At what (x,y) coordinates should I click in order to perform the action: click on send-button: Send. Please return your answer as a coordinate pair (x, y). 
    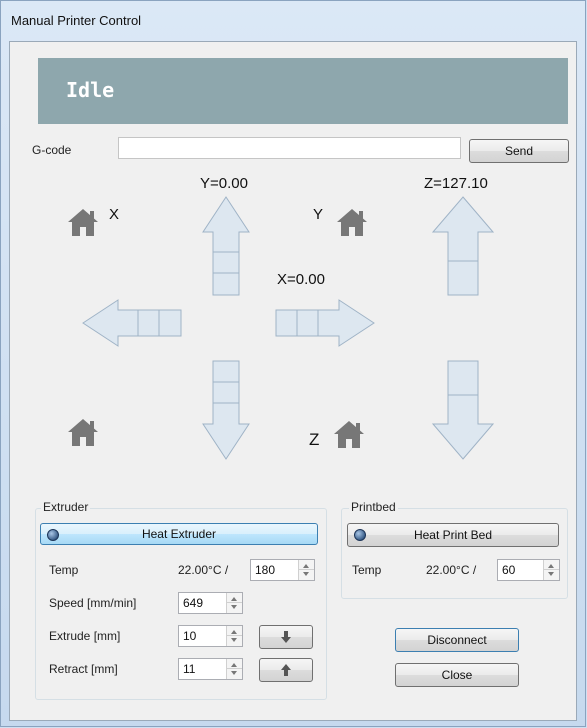
    Looking at the image, I should click on (519, 151).